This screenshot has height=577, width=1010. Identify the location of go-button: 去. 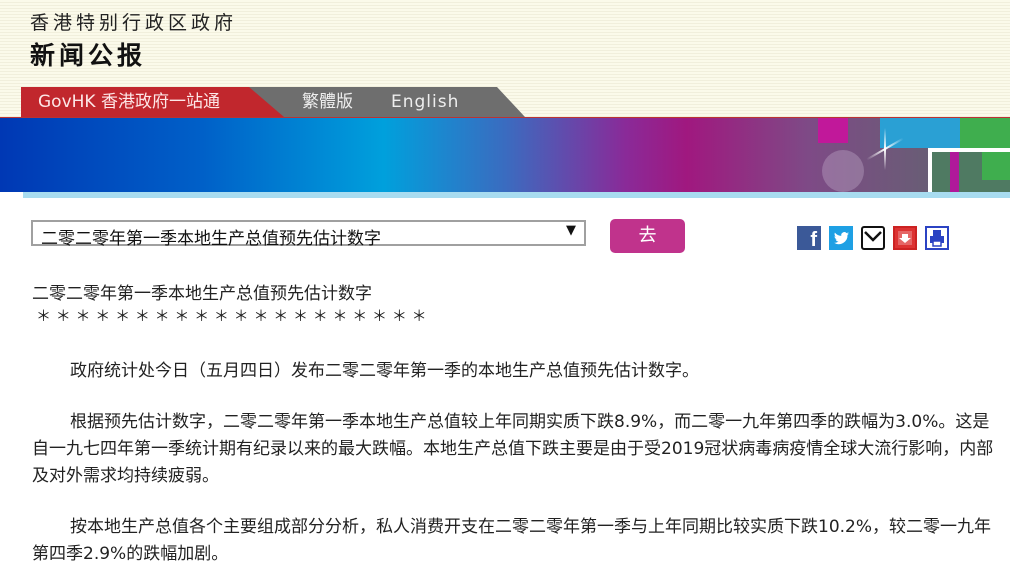
(647, 236).